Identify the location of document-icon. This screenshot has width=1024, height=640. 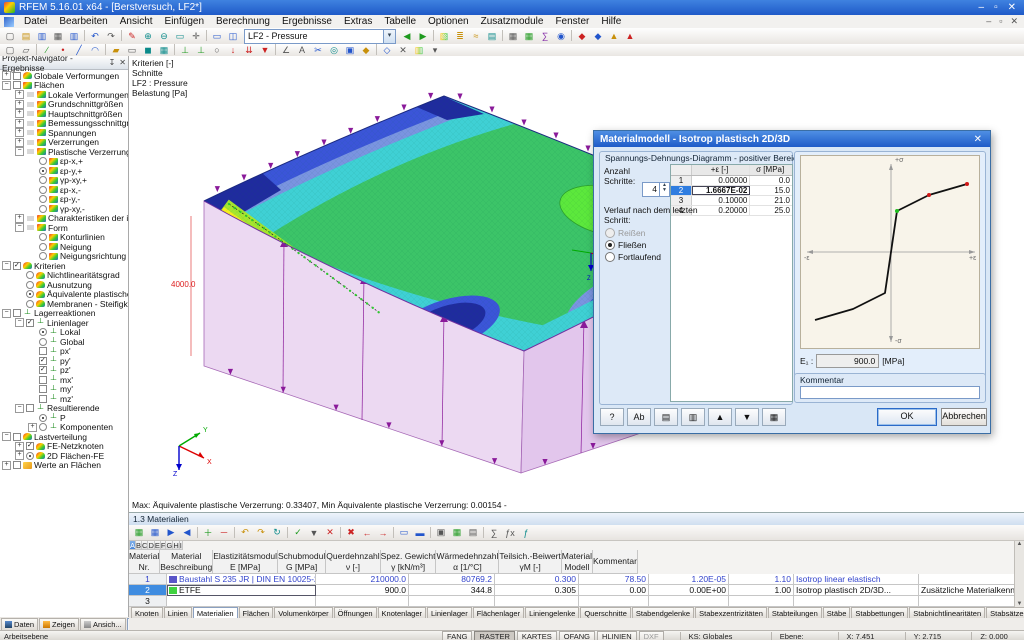
(9, 21).